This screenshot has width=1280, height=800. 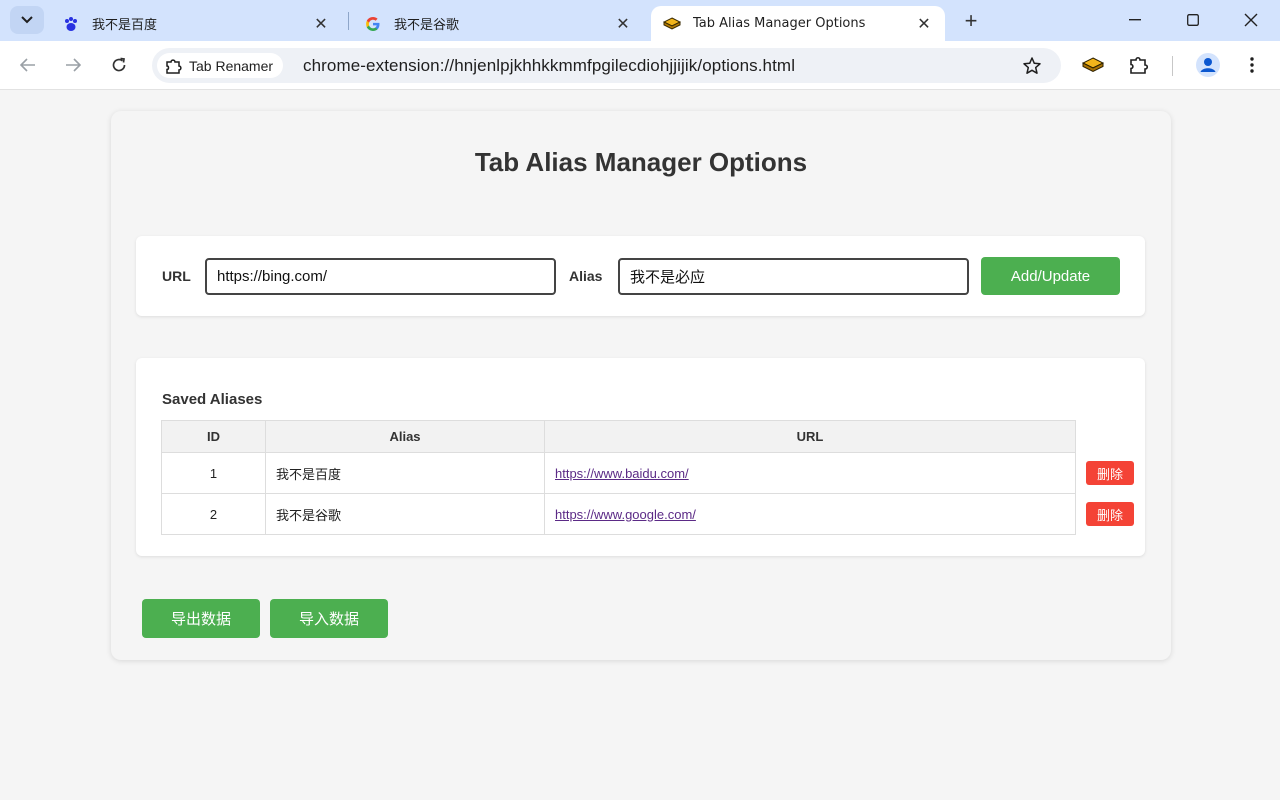 What do you see at coordinates (779, 23) in the screenshot?
I see `tab-title: Tab Alias Manager Options` at bounding box center [779, 23].